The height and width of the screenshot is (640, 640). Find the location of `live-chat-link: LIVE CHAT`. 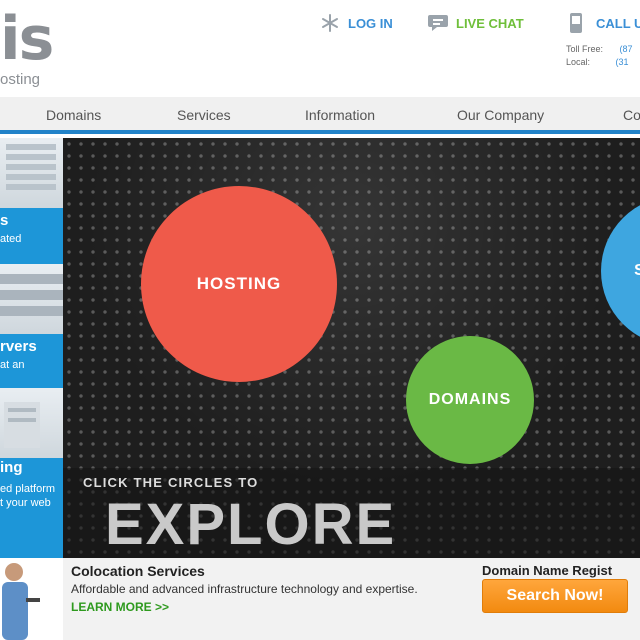

live-chat-link: LIVE CHAT is located at coordinates (476, 23).